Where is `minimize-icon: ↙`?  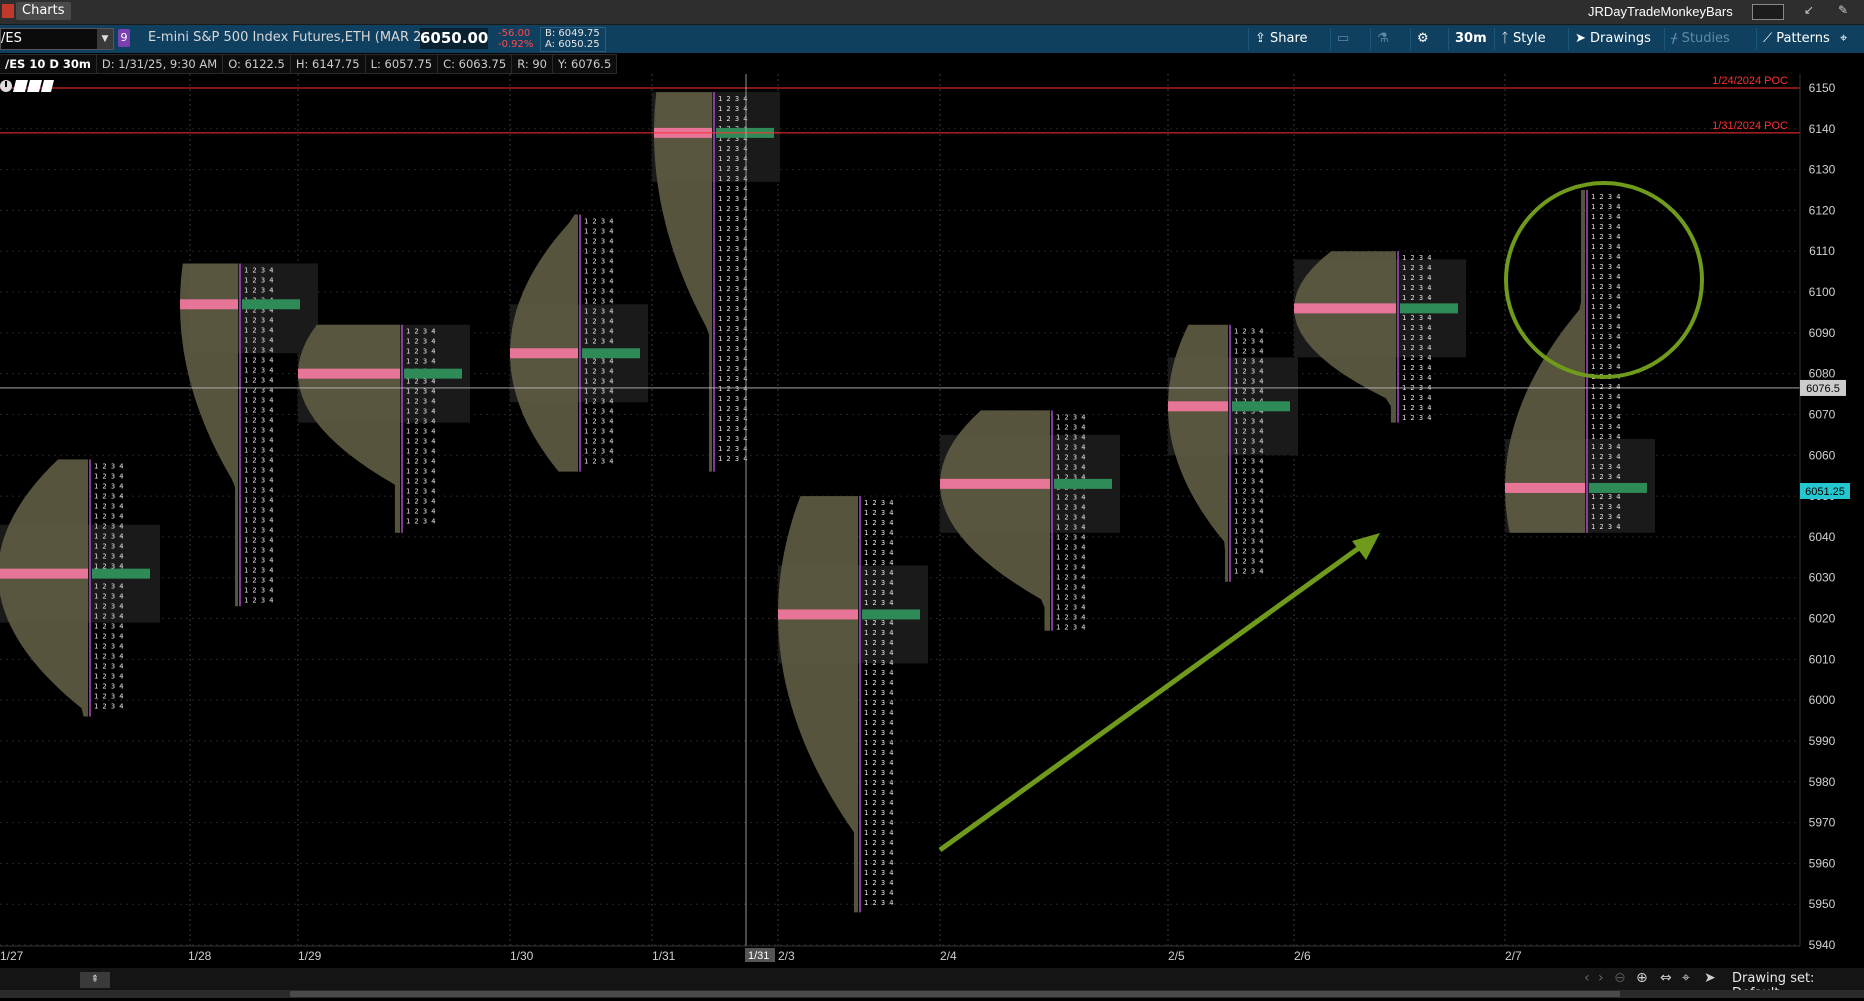 minimize-icon: ↙ is located at coordinates (1809, 10).